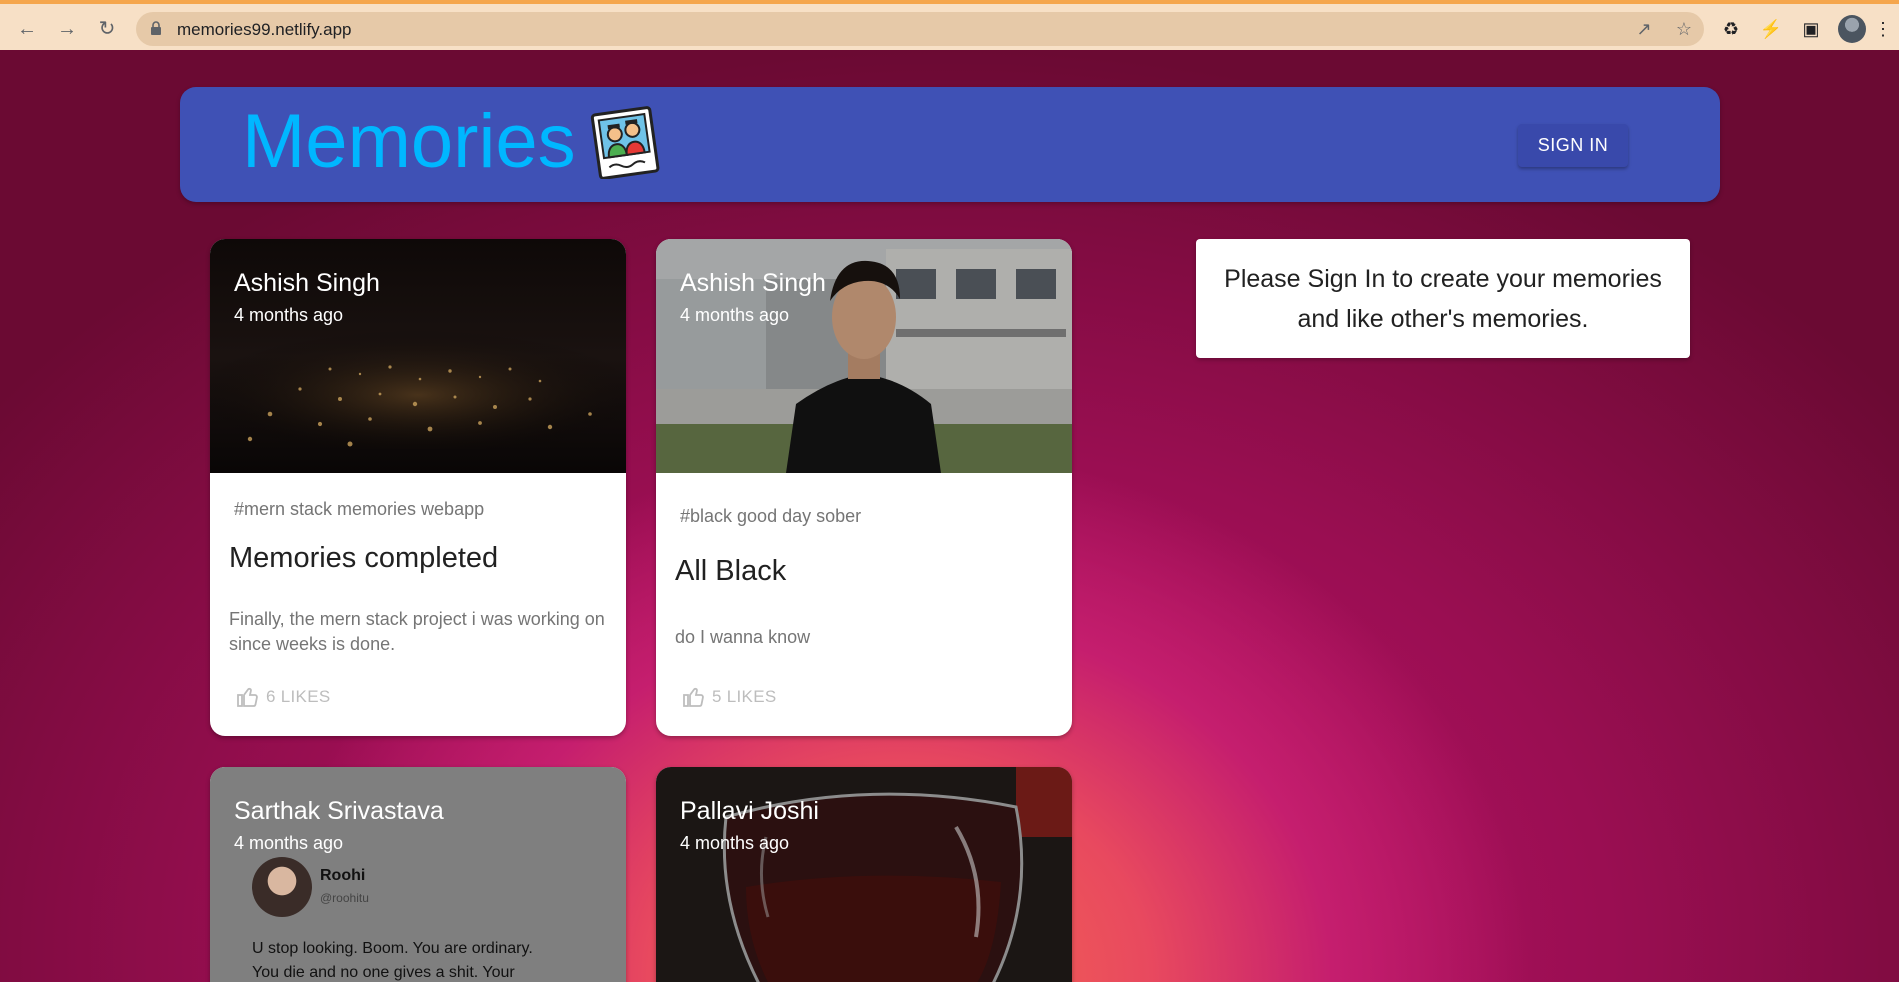 The height and width of the screenshot is (982, 1899). I want to click on like-count: 6 LIKES, so click(298, 696).